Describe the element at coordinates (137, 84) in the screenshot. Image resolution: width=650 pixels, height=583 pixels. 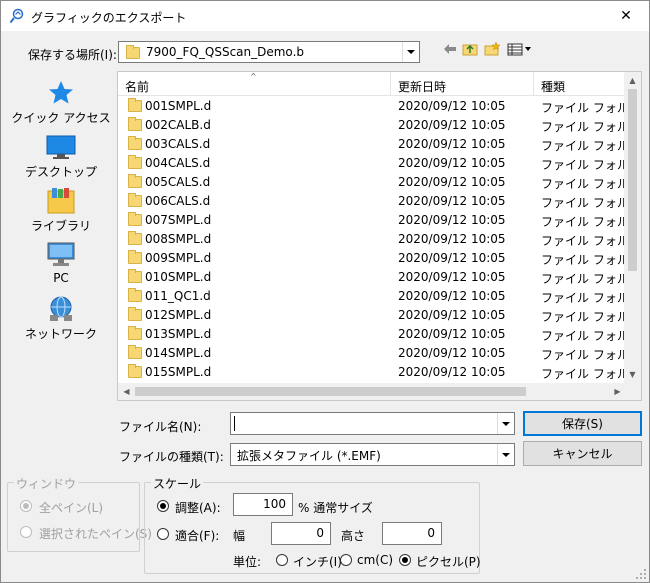
I see `column-header-name: 名前` at that location.